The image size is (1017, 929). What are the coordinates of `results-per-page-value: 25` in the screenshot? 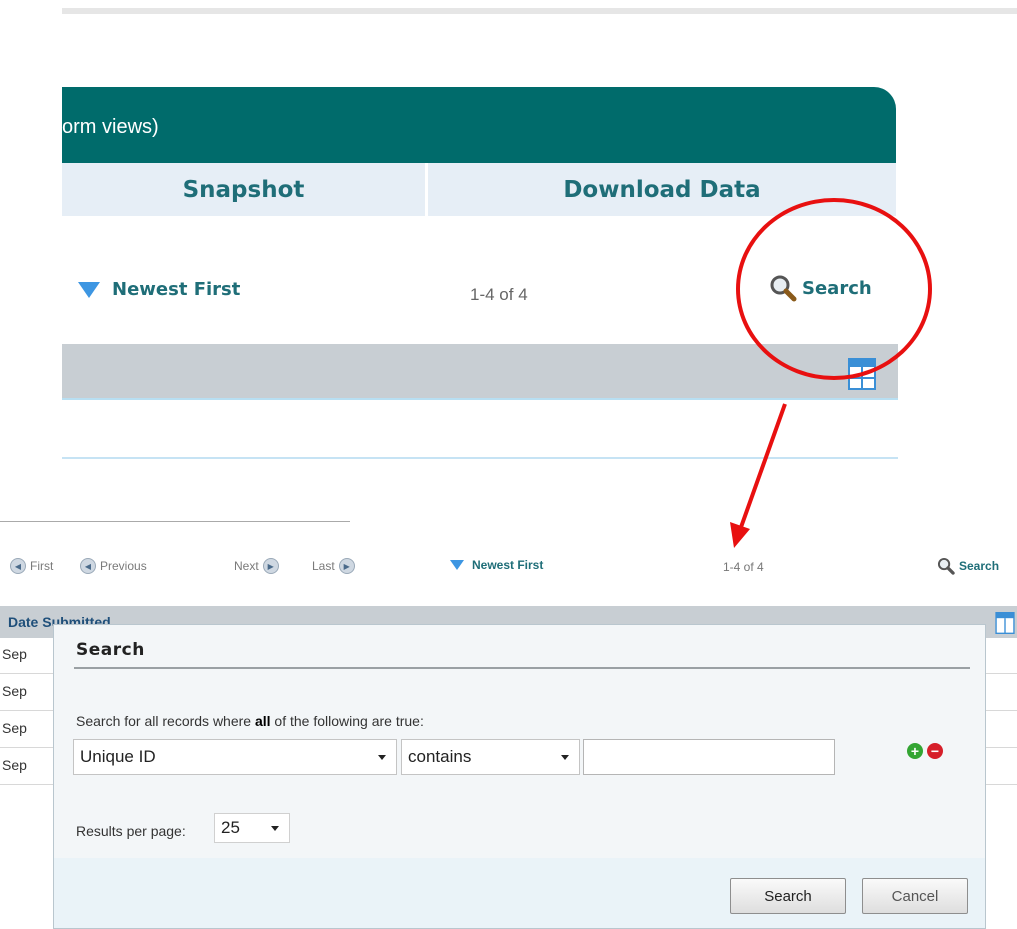 It's located at (230, 827).